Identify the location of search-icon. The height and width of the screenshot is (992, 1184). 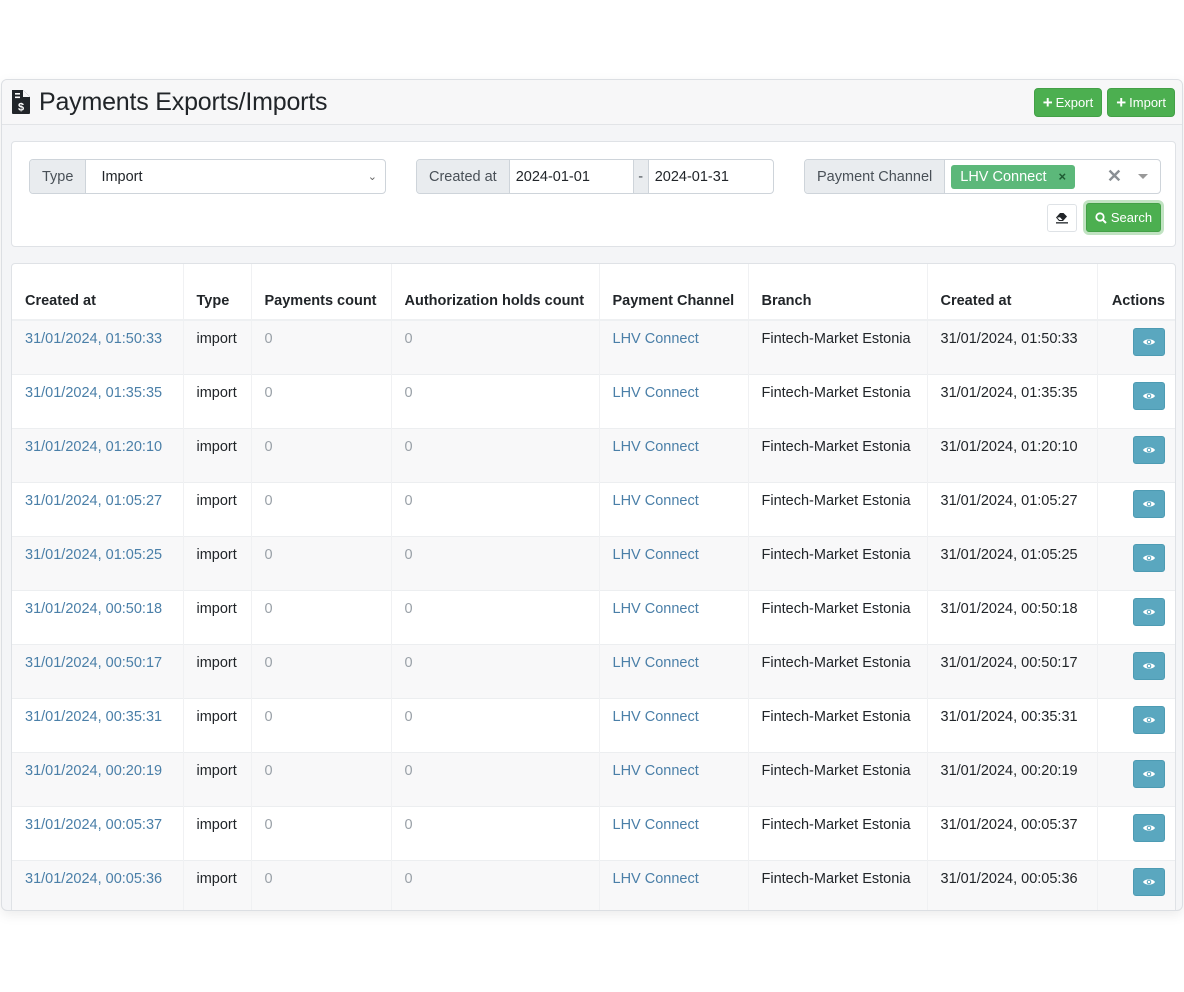
(1101, 217).